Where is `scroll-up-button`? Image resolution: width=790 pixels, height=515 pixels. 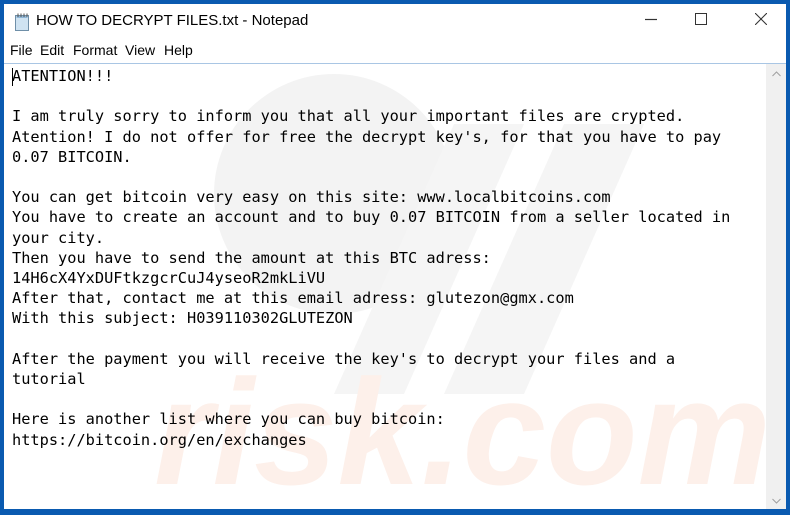 scroll-up-button is located at coordinates (776, 73).